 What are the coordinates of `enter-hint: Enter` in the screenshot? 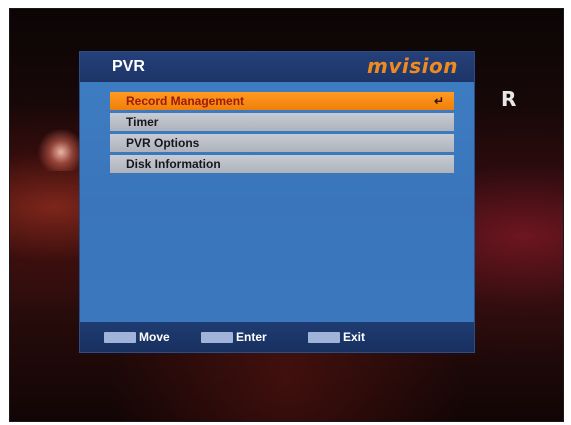 It's located at (234, 337).